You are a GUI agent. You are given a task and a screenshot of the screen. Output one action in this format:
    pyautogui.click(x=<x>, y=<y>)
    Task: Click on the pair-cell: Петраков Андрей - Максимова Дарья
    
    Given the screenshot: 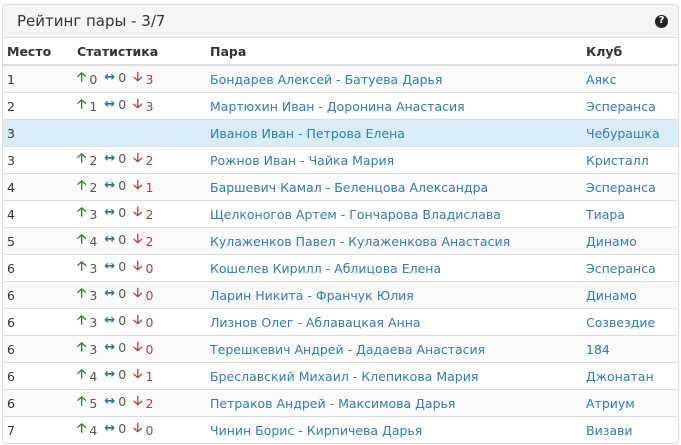 What is the action you would take?
    pyautogui.click(x=394, y=403)
    